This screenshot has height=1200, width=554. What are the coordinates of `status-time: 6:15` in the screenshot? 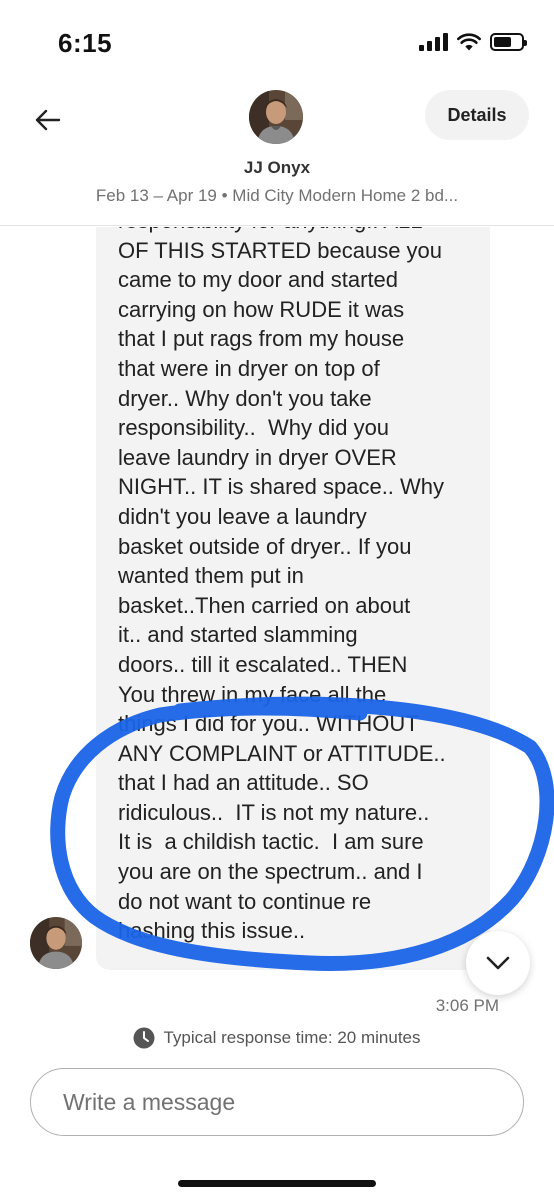 It's located at (85, 43).